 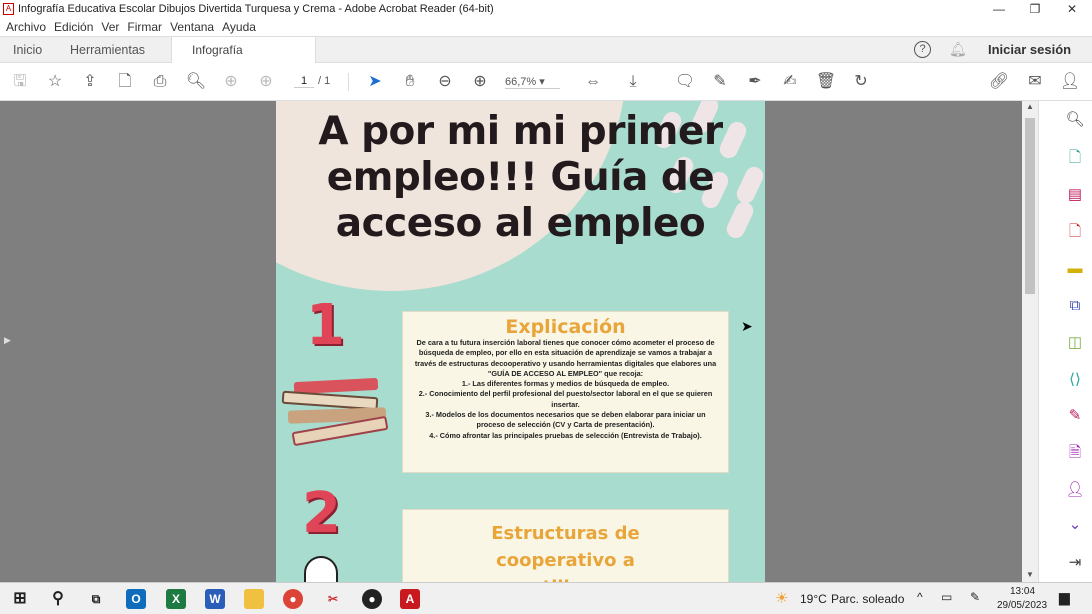 What do you see at coordinates (144, 27) in the screenshot?
I see `menu-firmar: Firmar` at bounding box center [144, 27].